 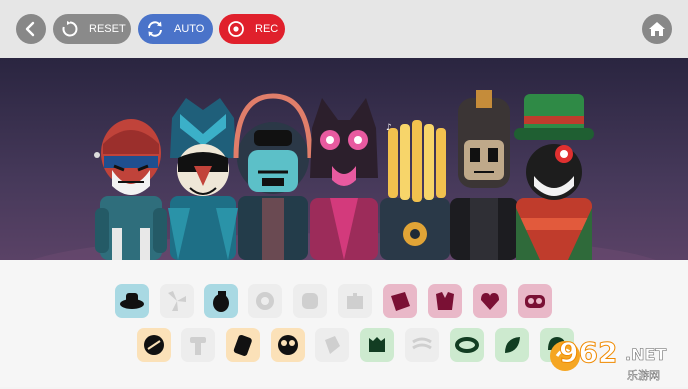 I want to click on sound-heart-icon, so click(x=490, y=301).